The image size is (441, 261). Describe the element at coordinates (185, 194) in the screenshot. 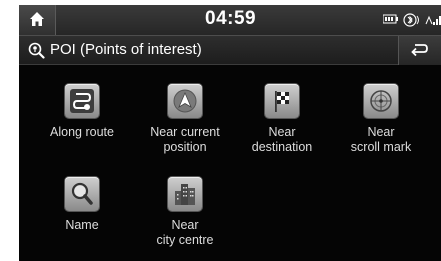

I see `city-buildings-icon` at that location.